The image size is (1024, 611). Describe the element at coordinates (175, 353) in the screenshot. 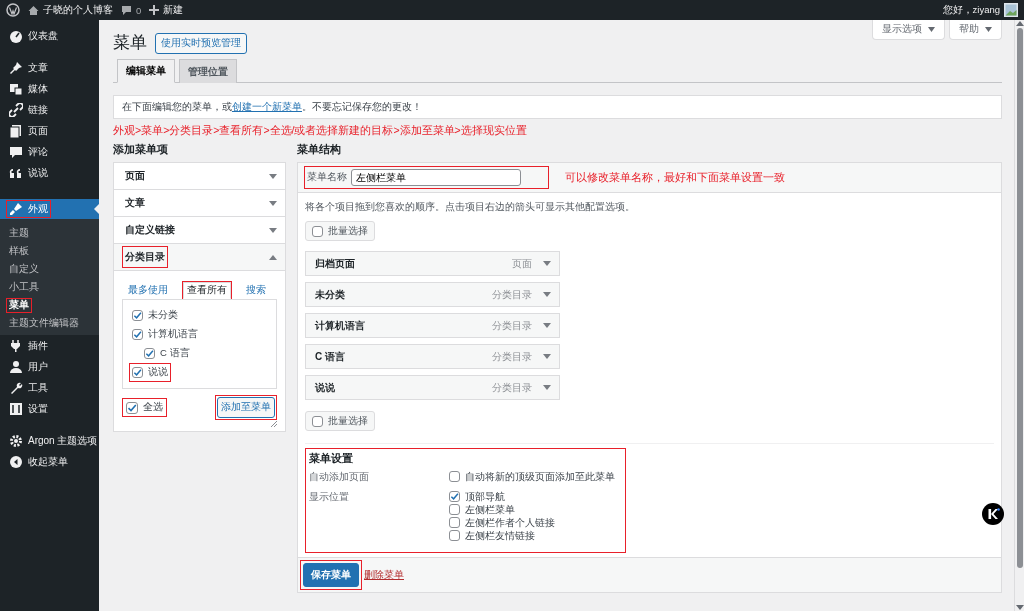

I see `category-label: C 语言` at that location.